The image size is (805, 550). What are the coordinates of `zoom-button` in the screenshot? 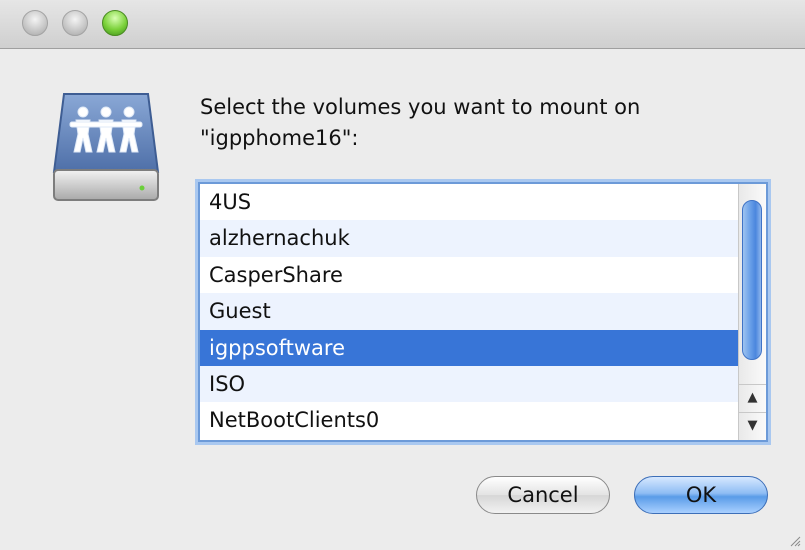 It's located at (115, 23).